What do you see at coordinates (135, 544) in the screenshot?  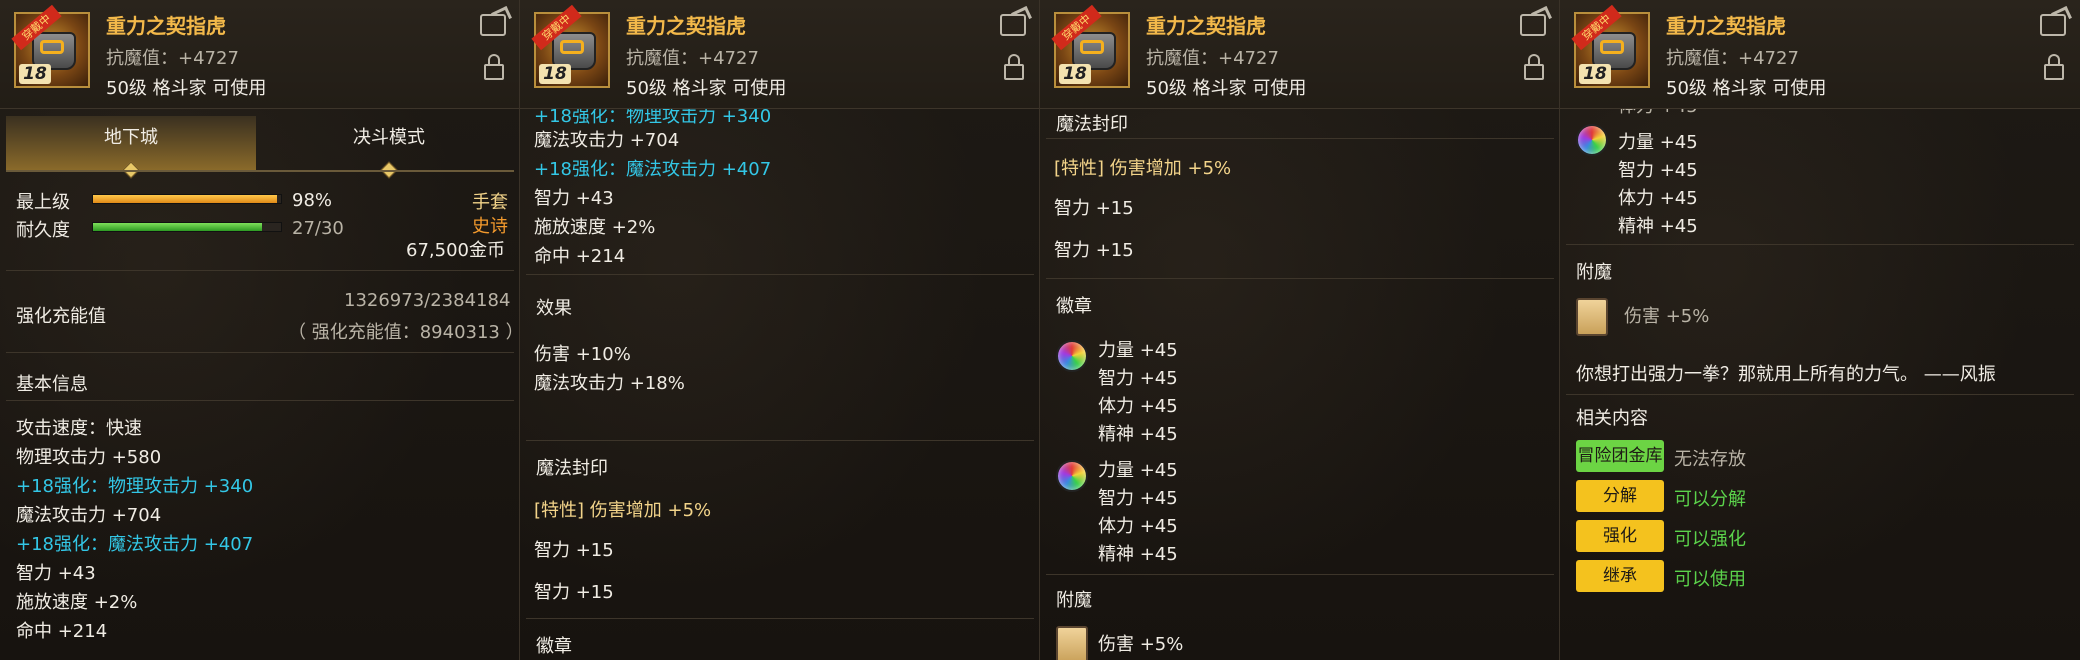 I see `basic-stat-line: +18强化：魔法攻击力 +407` at bounding box center [135, 544].